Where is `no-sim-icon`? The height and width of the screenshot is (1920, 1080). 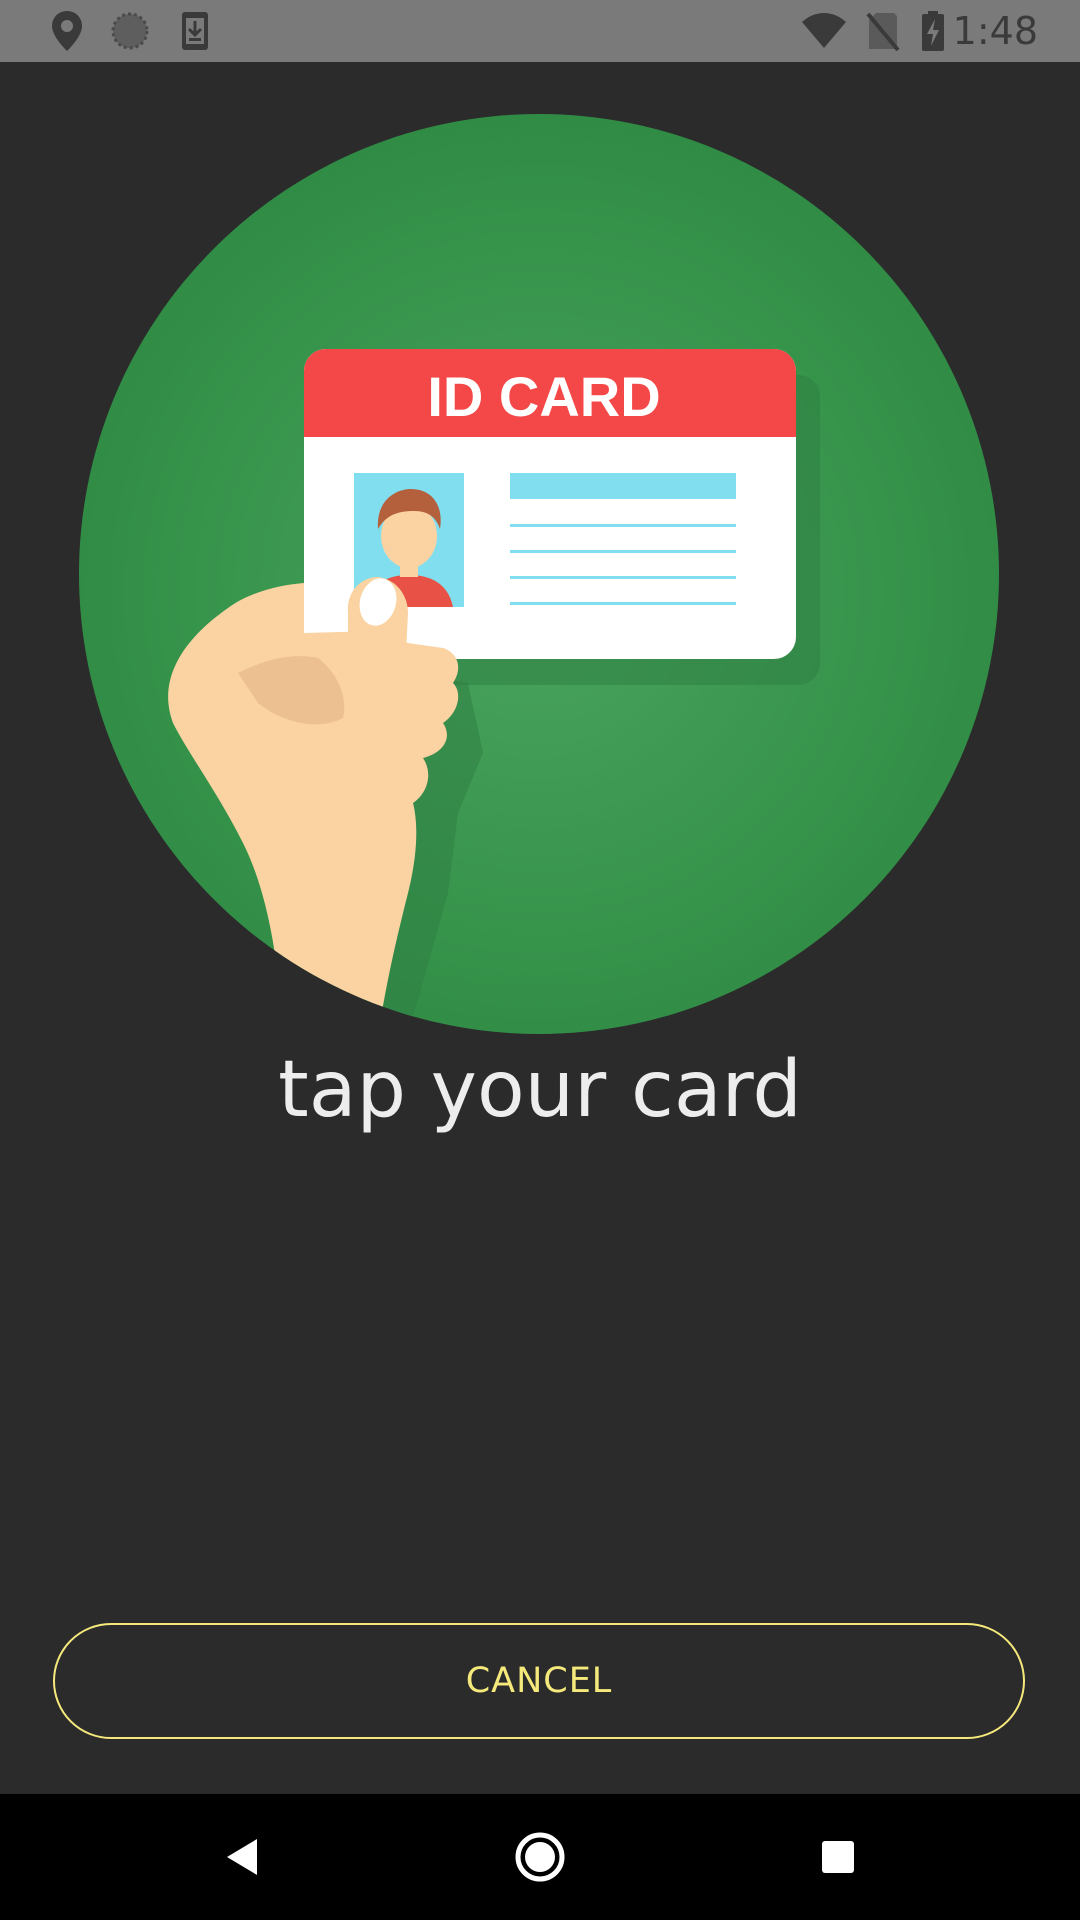
no-sim-icon is located at coordinates (883, 32).